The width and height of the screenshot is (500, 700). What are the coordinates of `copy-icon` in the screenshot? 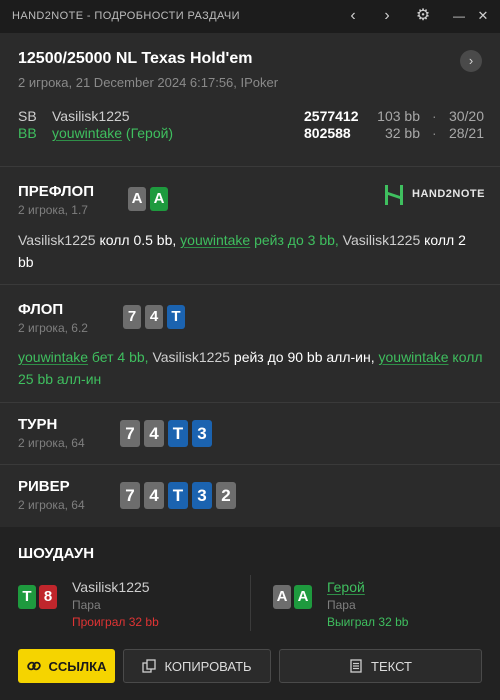 It's located at (149, 666).